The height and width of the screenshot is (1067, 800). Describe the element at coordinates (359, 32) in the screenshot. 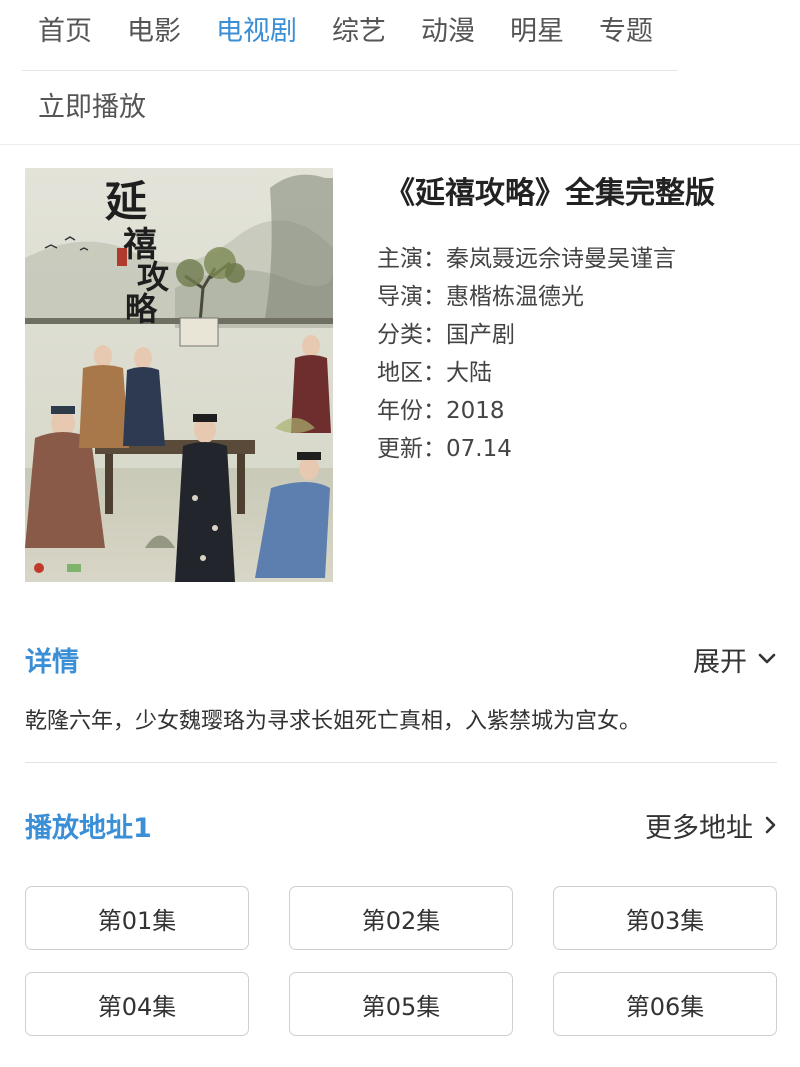

I see `nav-tab-variety: 综艺` at that location.